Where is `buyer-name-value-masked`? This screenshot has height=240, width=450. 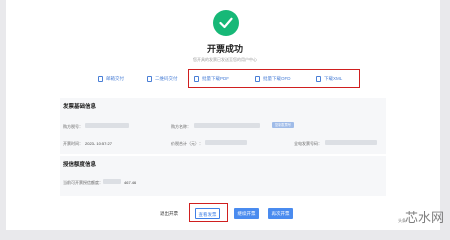
buyer-name-value-masked is located at coordinates (227, 125).